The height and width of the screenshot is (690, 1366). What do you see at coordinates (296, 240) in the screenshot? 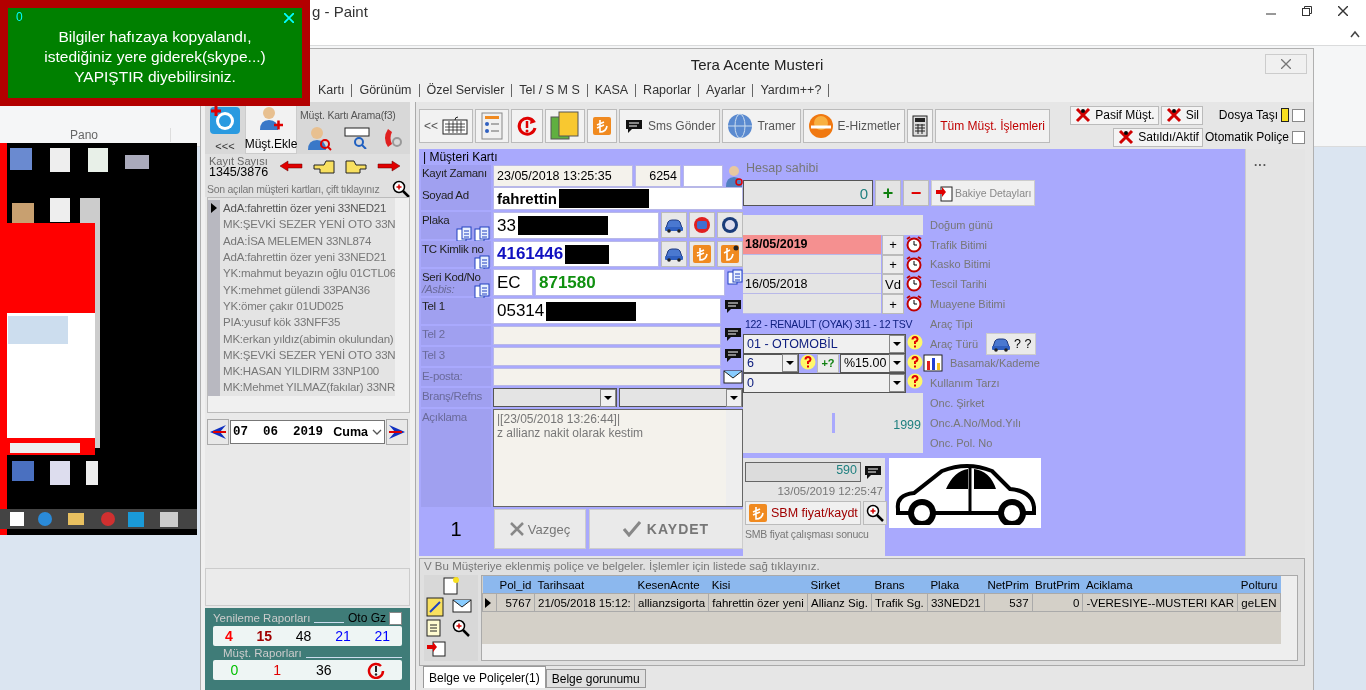
I see `recent-card-item: AdA:İSA MELEMEN 33NL874` at bounding box center [296, 240].